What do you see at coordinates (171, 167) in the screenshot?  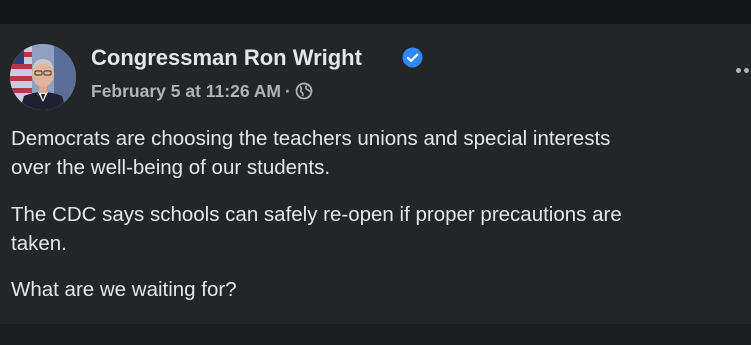 I see `post-text-line: over the well-being of our students.` at bounding box center [171, 167].